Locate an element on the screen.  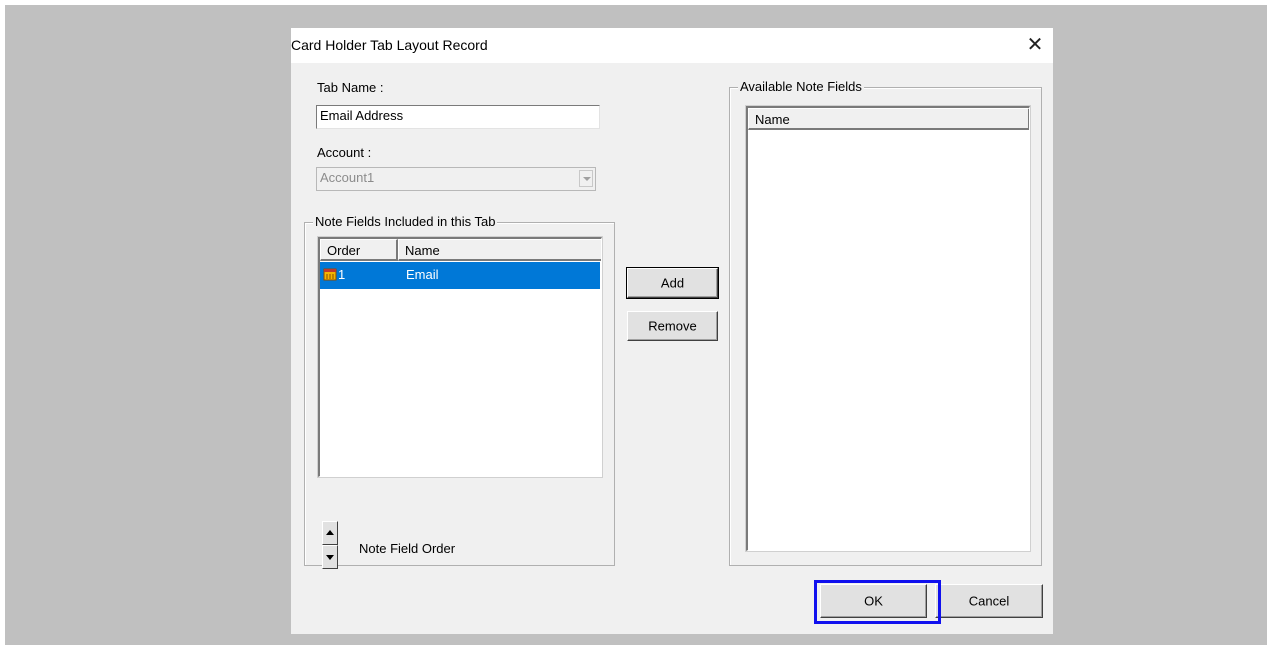
account-dropdown: Account1 is located at coordinates (456, 179).